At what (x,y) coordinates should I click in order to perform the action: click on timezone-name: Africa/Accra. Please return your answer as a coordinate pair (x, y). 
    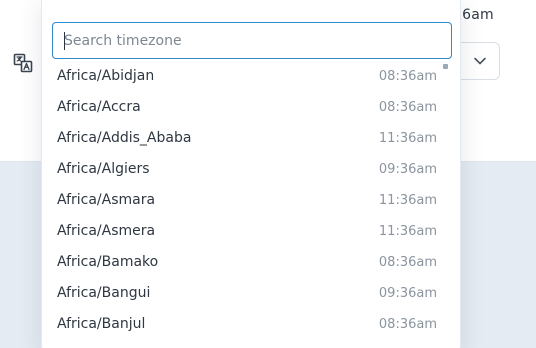
    Looking at the image, I should click on (99, 107).